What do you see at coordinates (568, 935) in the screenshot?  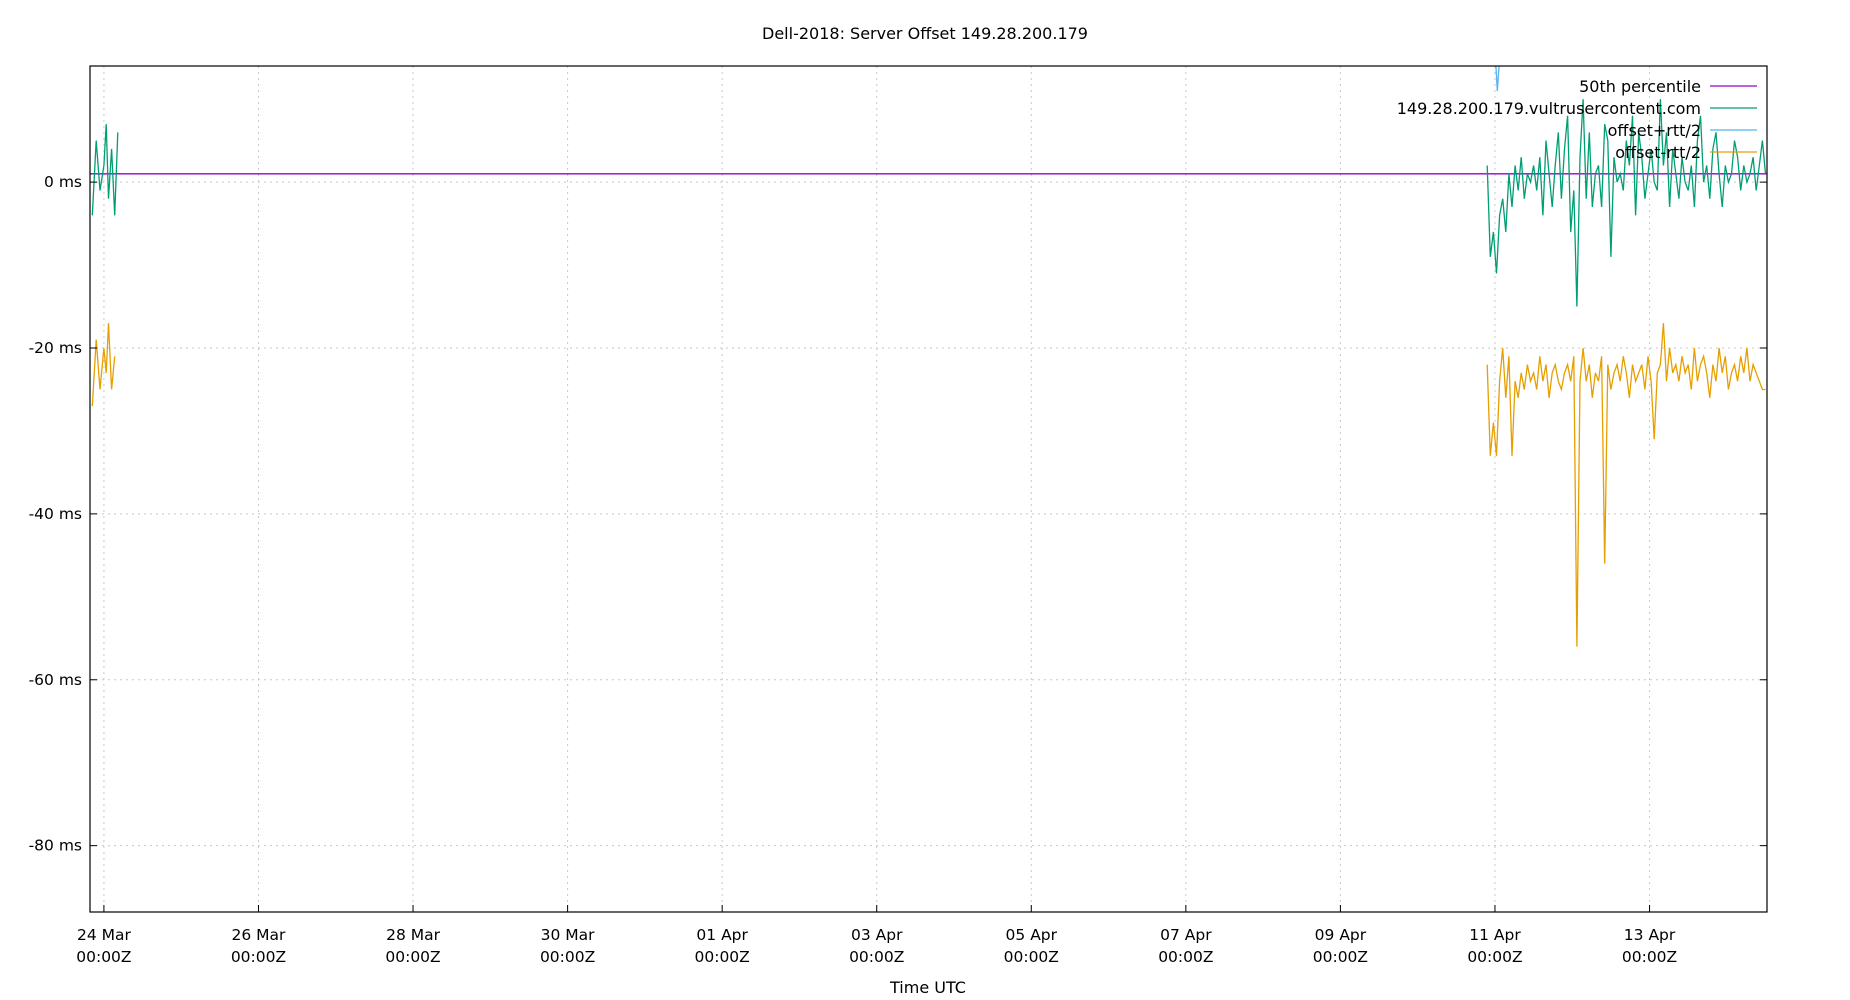 I see `x-tick-label-date: 30 Mar` at bounding box center [568, 935].